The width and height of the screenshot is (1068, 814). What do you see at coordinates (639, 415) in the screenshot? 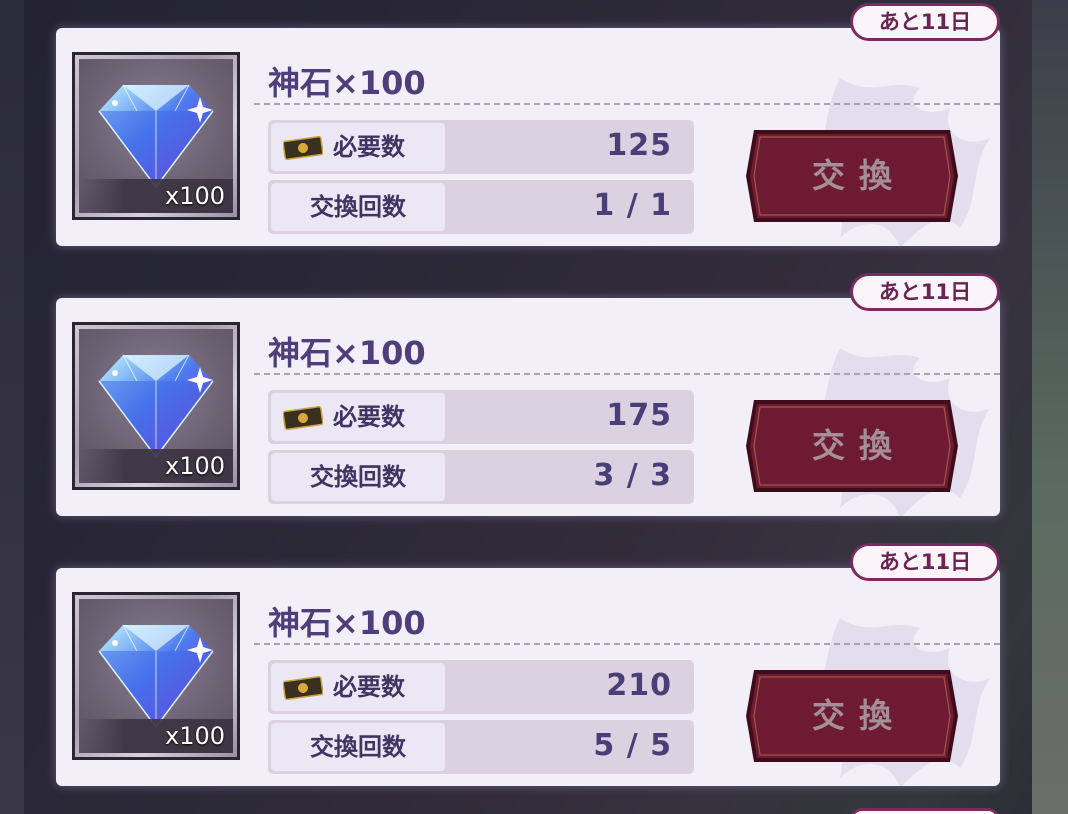
I see `required-value: 175` at bounding box center [639, 415].